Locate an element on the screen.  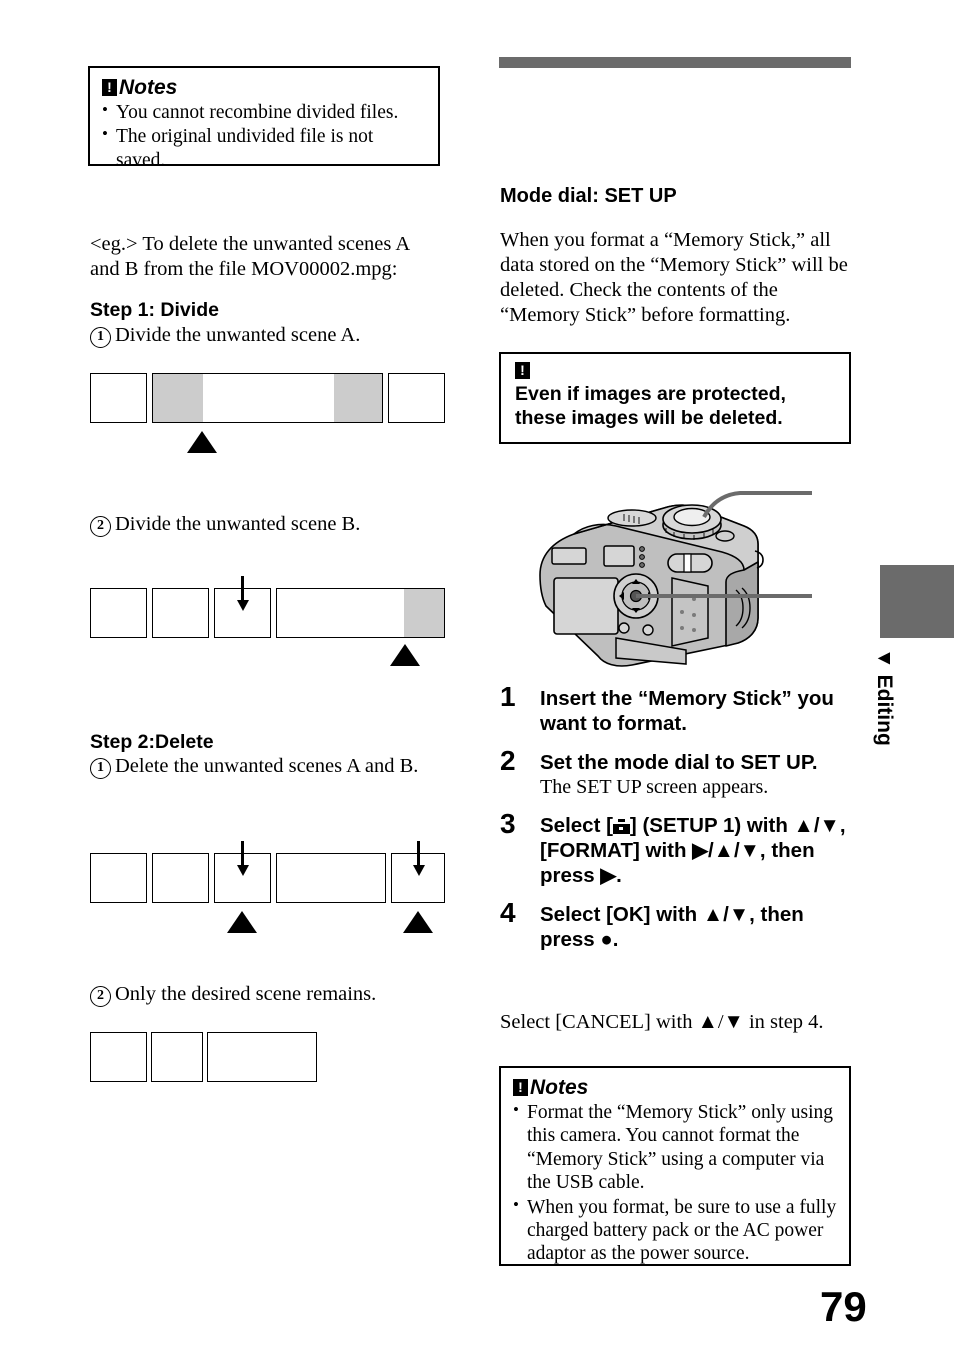
scene-a-segment is located at coordinates (178, 398).